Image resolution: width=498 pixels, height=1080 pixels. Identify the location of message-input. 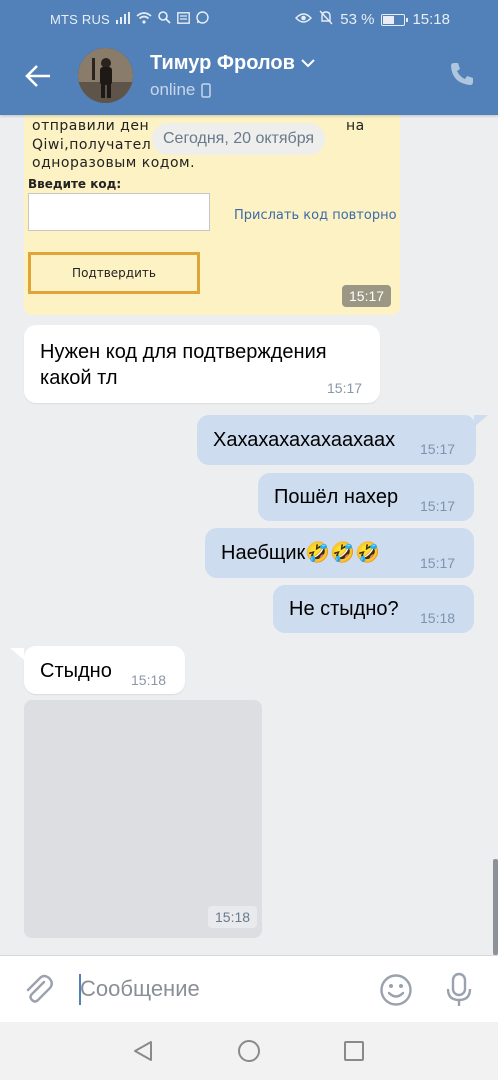
(220, 989).